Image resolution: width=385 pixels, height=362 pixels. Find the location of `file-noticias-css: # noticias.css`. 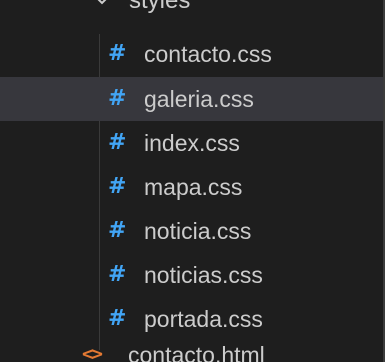

file-noticias-css: # noticias.css is located at coordinates (191, 275).